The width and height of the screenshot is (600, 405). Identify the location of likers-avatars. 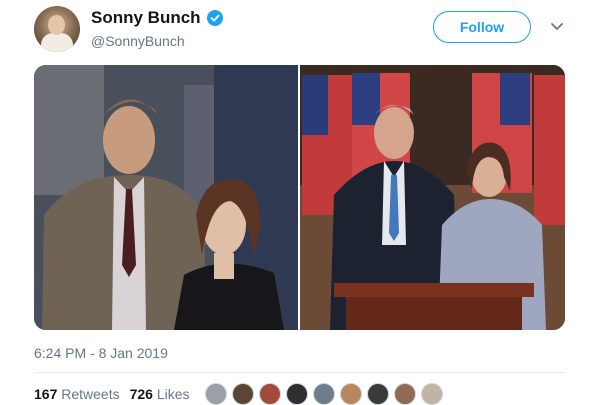
(324, 394).